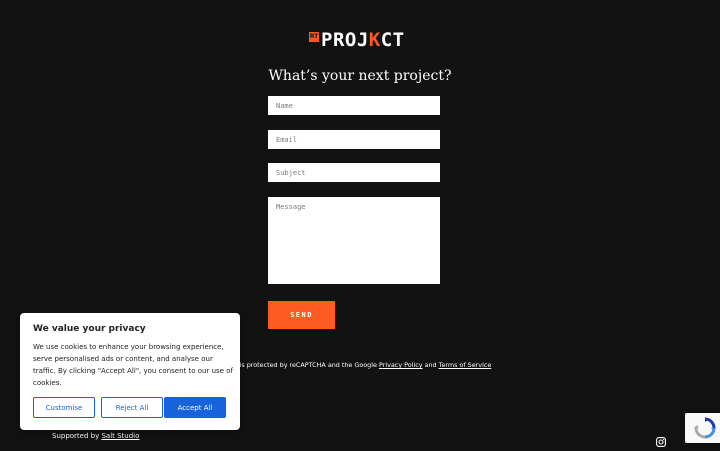  I want to click on instagram-icon, so click(661, 439).